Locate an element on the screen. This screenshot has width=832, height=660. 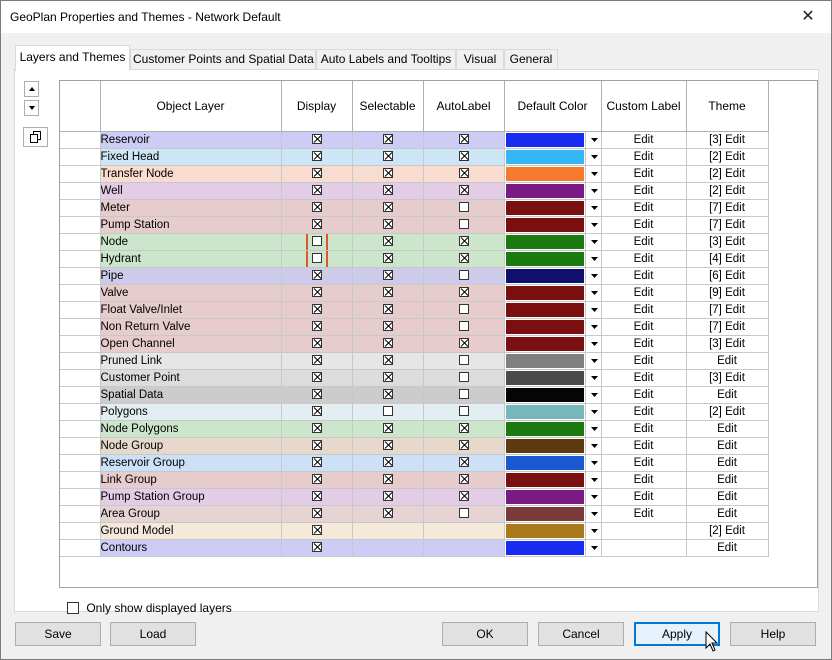
tab-auto-labels-and-tooltips: Auto Labels and Tooltips is located at coordinates (386, 59).